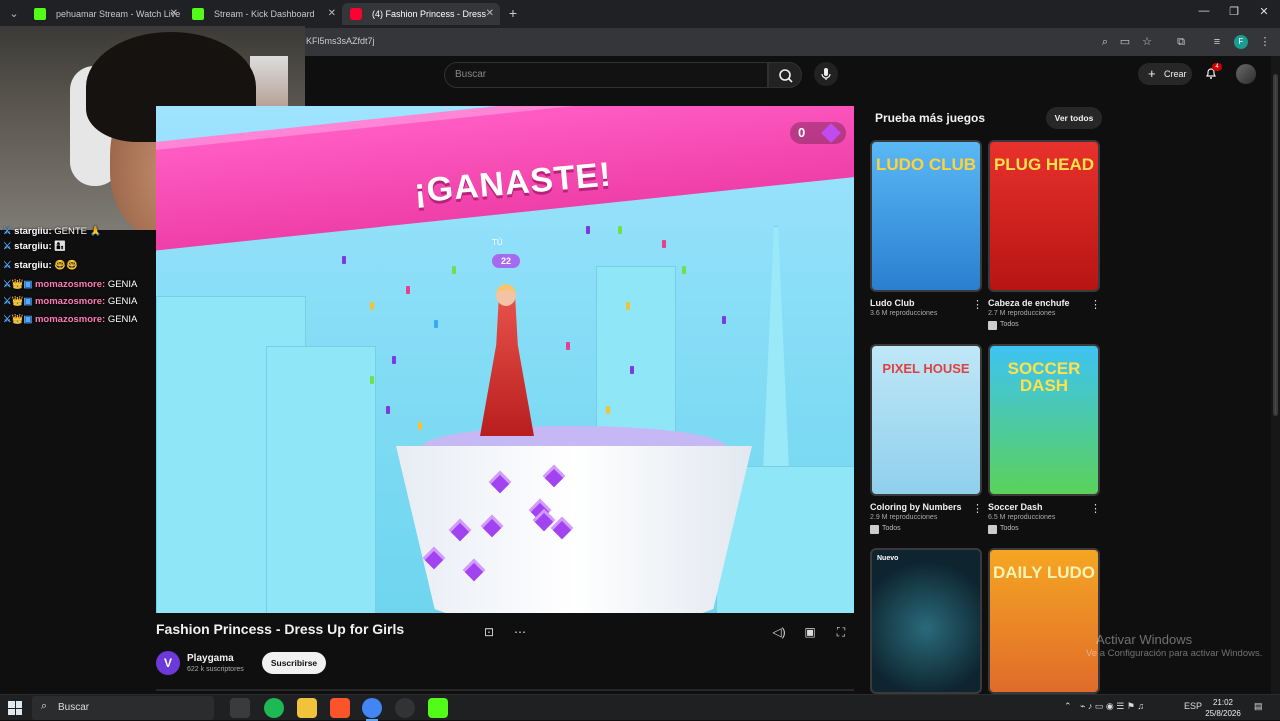  What do you see at coordinates (841, 632) in the screenshot?
I see `fullscreen-icon: ⛶` at bounding box center [841, 632].